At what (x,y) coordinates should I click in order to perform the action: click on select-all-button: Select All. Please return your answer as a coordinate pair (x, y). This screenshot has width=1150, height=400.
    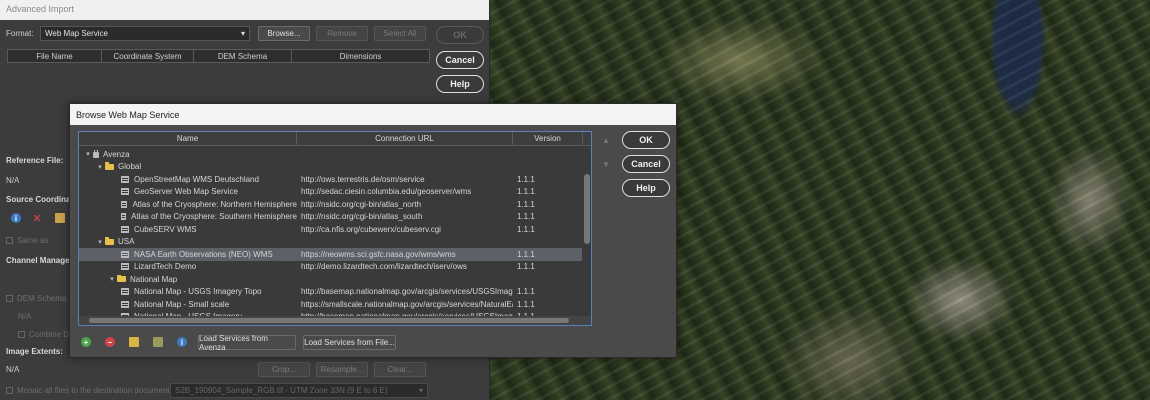
    Looking at the image, I should click on (400, 33).